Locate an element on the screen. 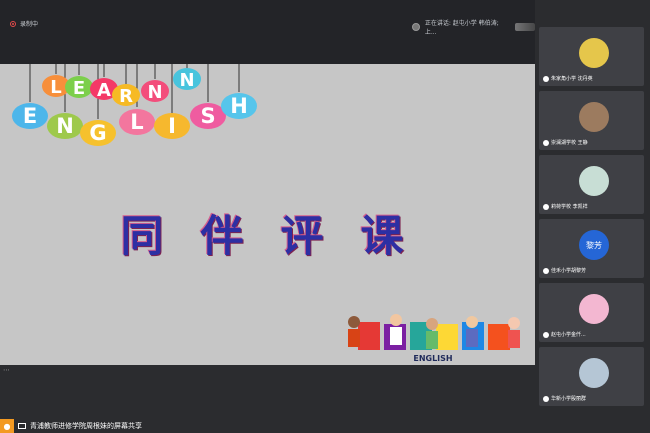 This screenshot has width=650, height=433. letter-e: E is located at coordinates (30, 116).